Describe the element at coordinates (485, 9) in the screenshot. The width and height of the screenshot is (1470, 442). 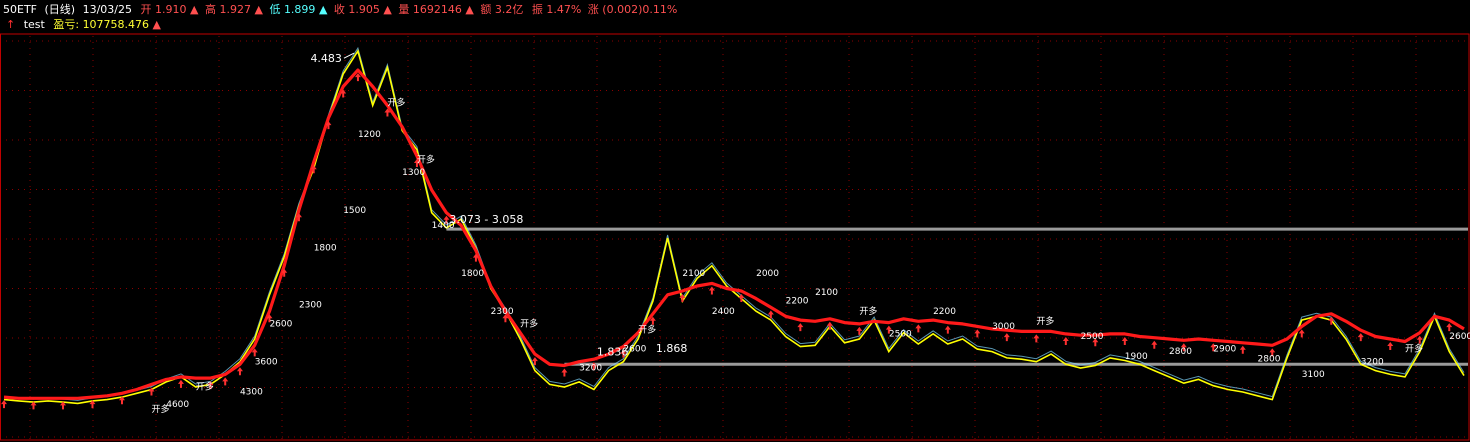
I see `amount-label: 额` at that location.